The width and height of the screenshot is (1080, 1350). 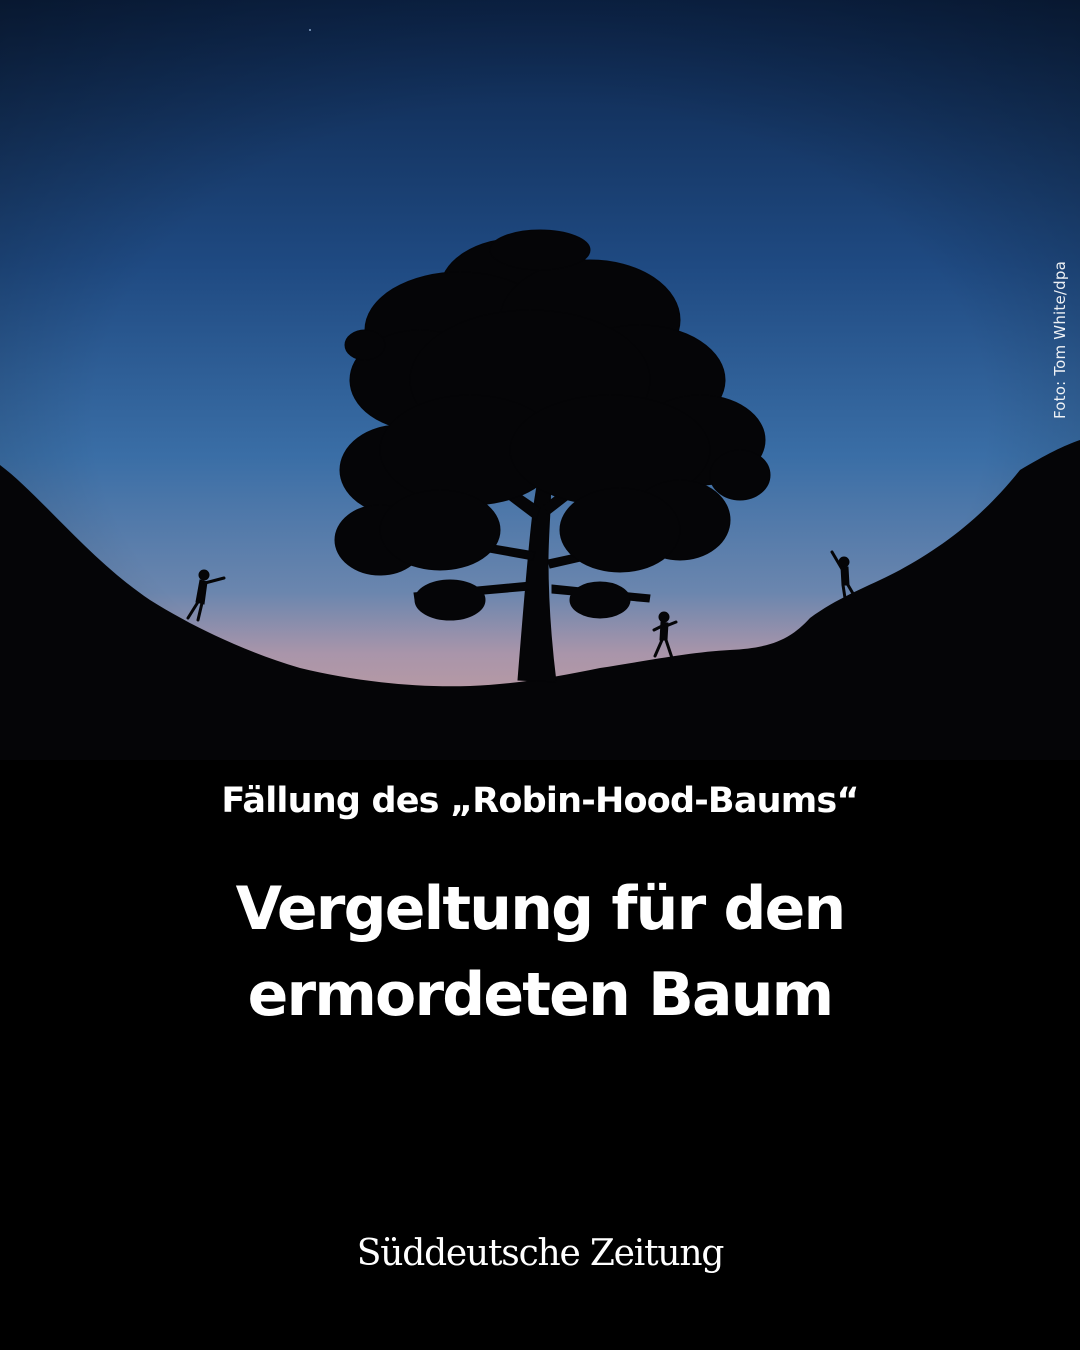 I want to click on article-kicker: Fällung des „Robin-Hood-Baums“, so click(x=540, y=801).